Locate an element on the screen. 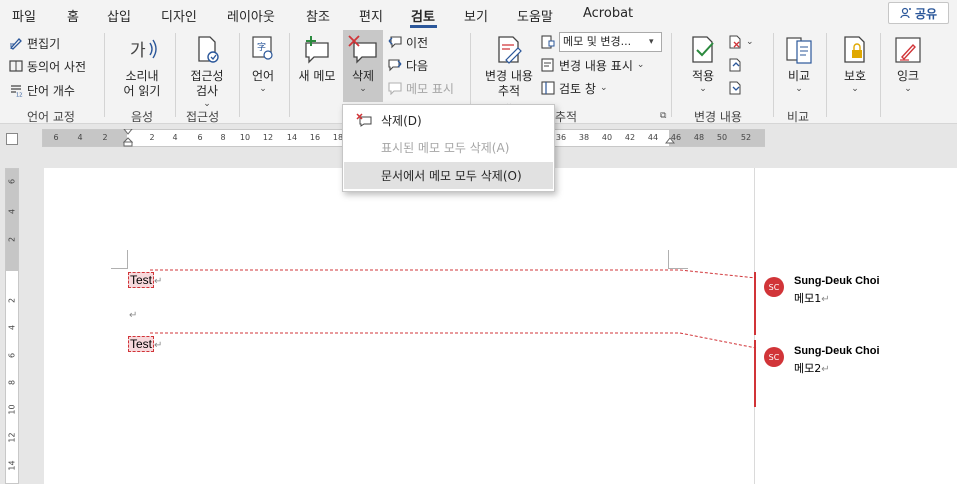 The width and height of the screenshot is (957, 484). tab-help: 도움말 is located at coordinates (535, 15).